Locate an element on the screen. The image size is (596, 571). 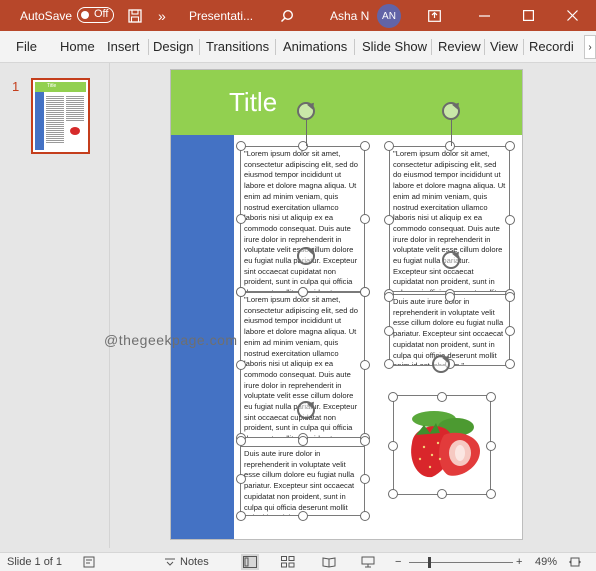
notes-icon is located at coordinates (170, 563).